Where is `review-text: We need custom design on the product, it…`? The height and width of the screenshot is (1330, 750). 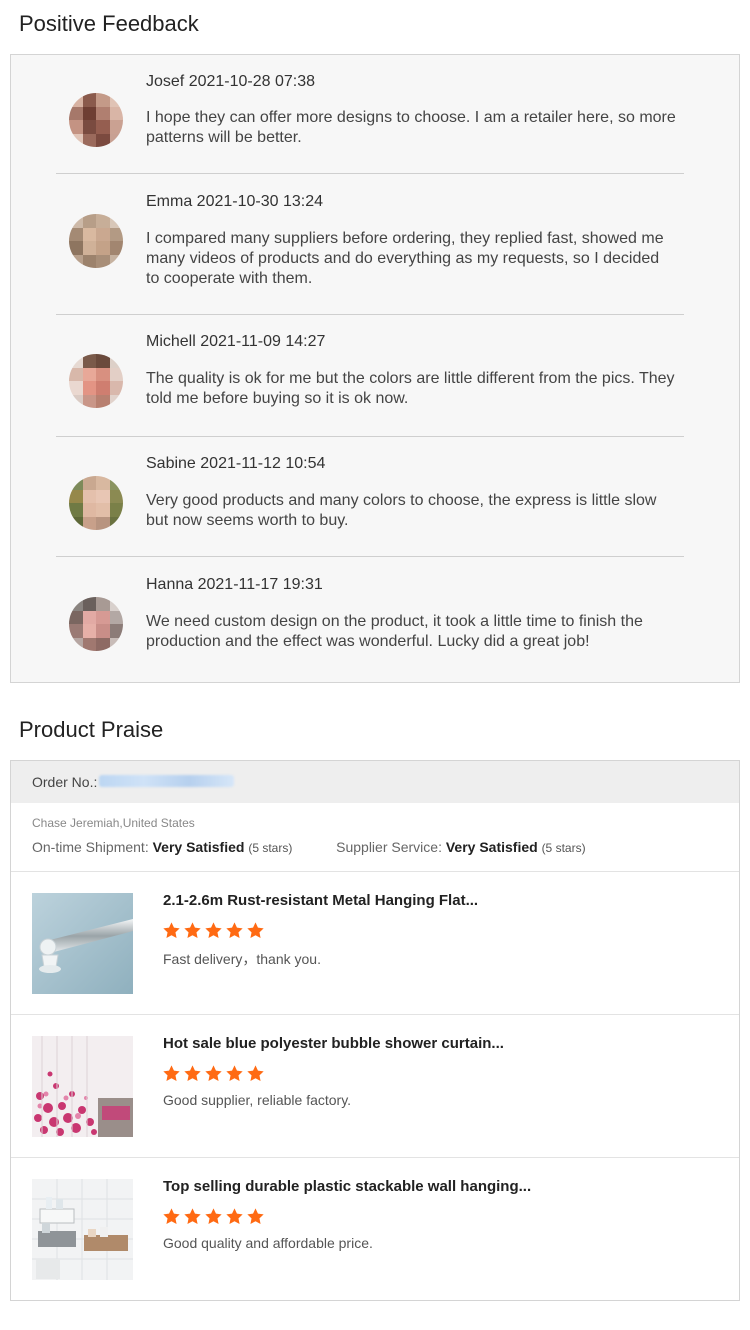
review-text: We need custom design on the product, it… is located at coordinates (394, 631).